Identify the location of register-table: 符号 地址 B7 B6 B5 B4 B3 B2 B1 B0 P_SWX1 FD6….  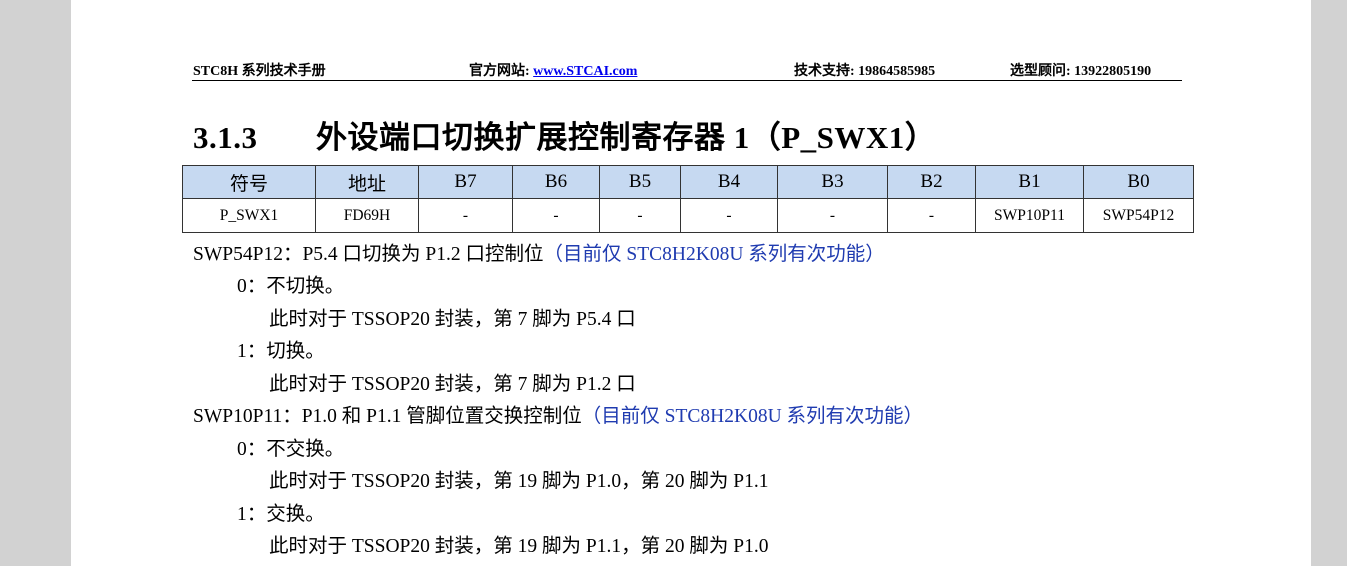
(688, 199).